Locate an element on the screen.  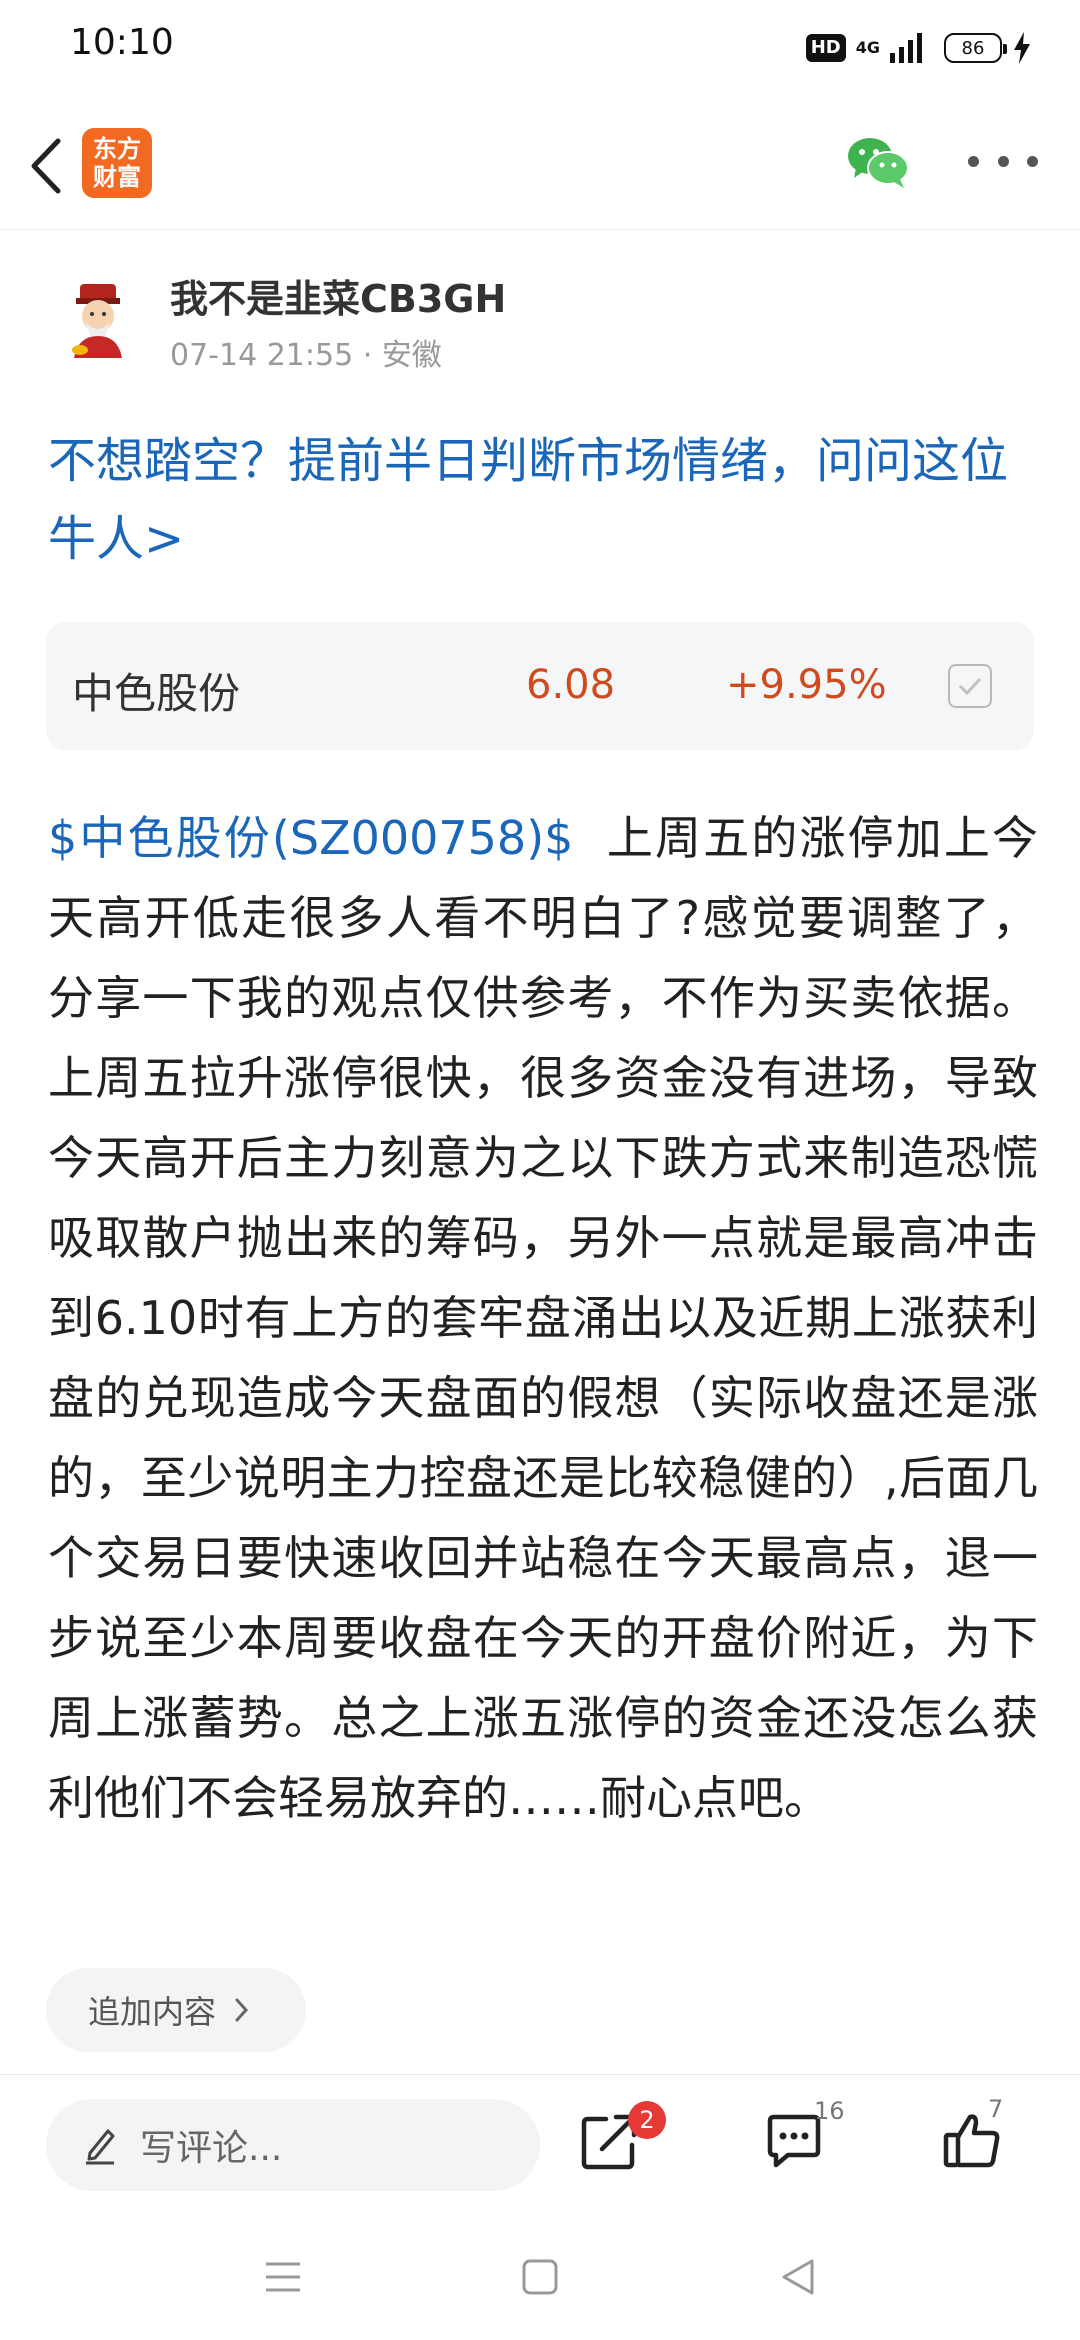
signal-icon is located at coordinates (906, 48).